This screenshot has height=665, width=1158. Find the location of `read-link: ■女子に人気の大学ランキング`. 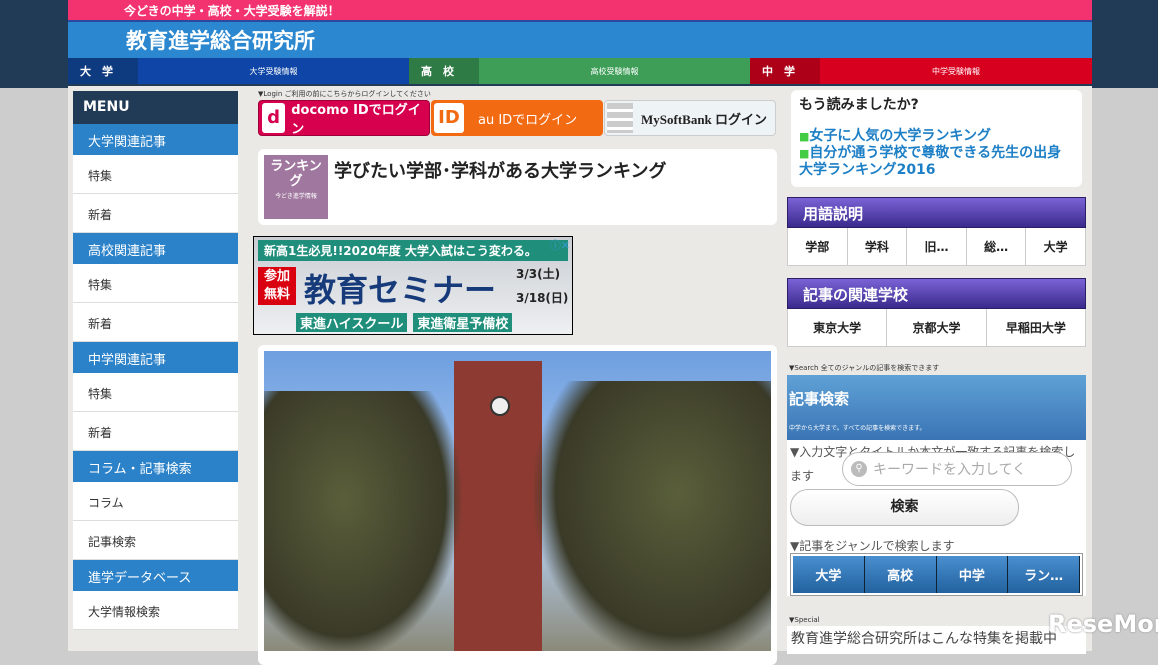

read-link: ■女子に人気の大学ランキング is located at coordinates (936, 136).